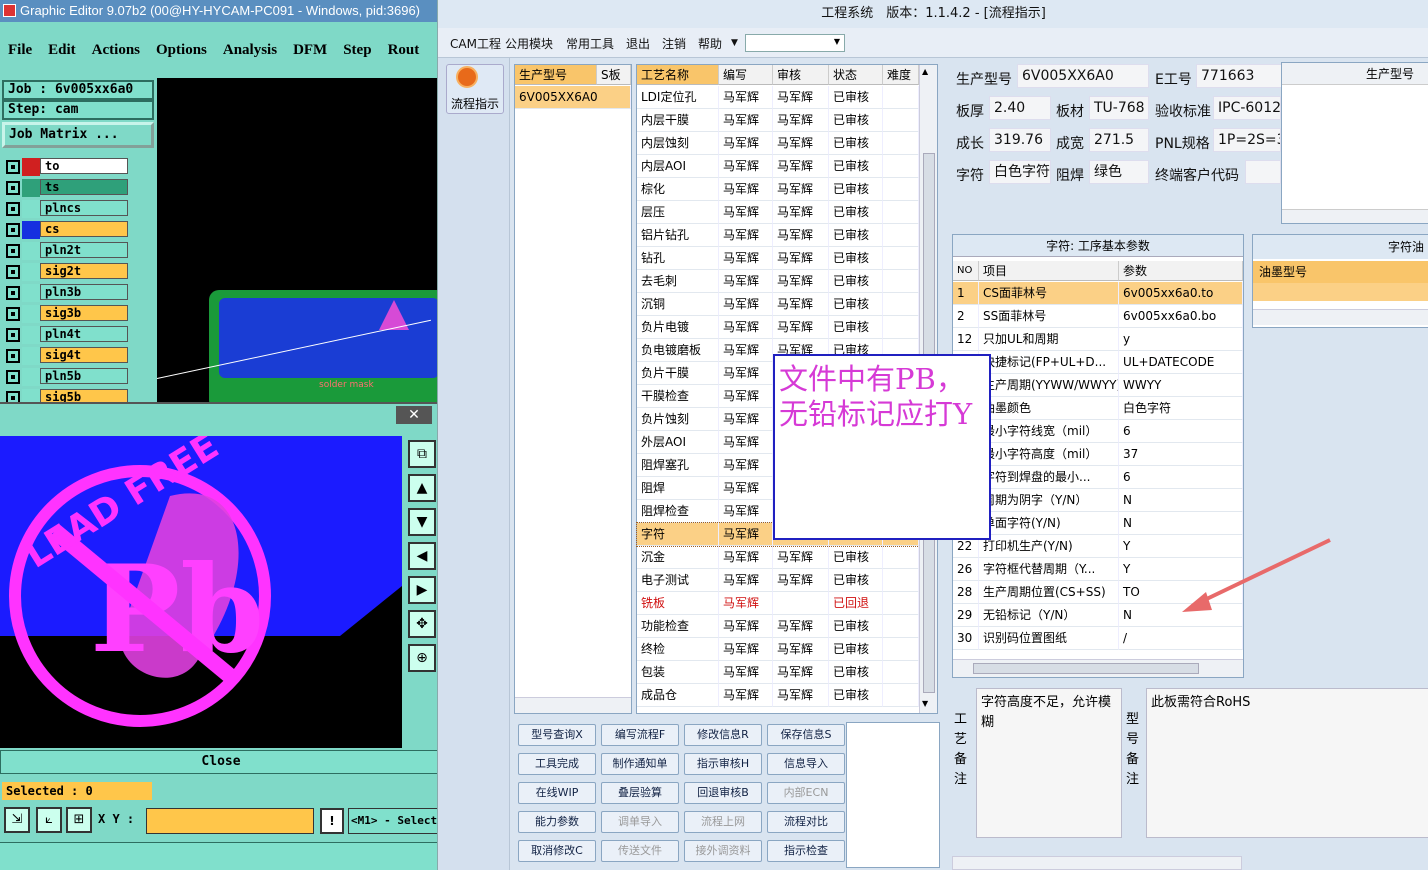 Image resolution: width=1428 pixels, height=870 pixels. What do you see at coordinates (778, 327) in the screenshot?
I see `process-row: 负片电镀 马军辉 马军辉 已审核` at bounding box center [778, 327].